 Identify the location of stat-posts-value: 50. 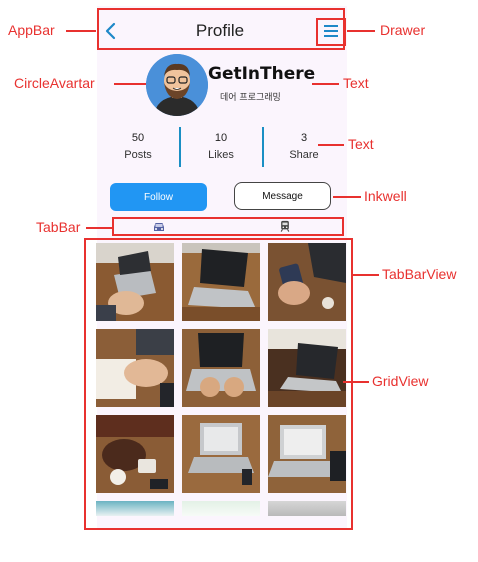
(138, 138).